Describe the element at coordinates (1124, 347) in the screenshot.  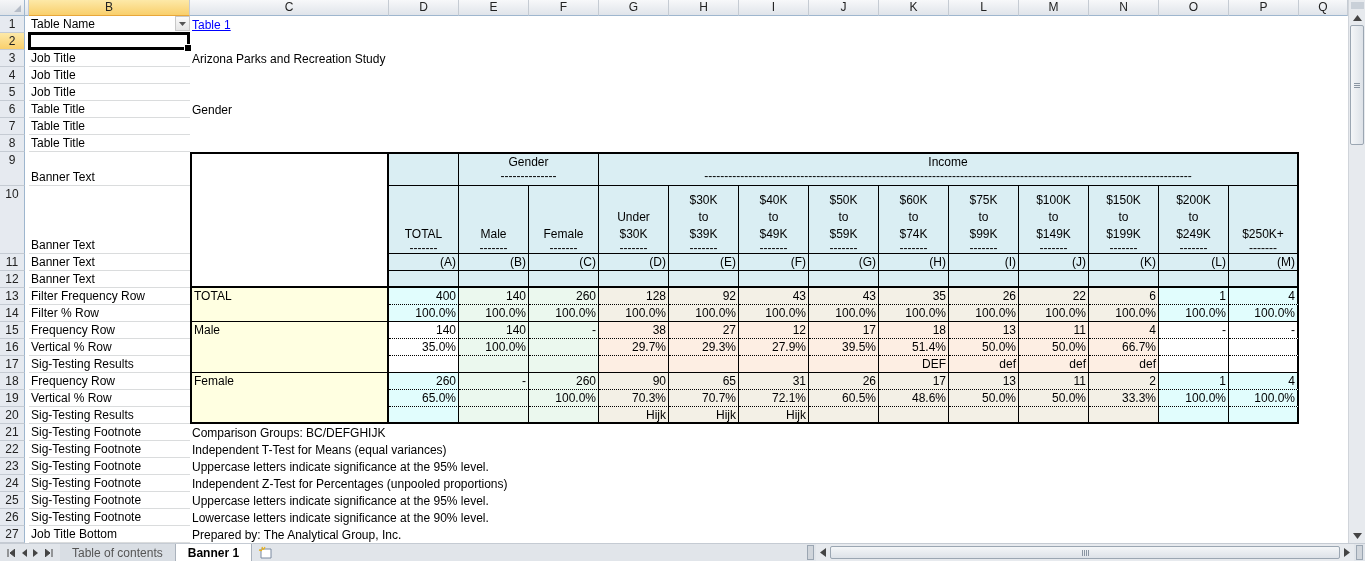
I see `table-cell: 66.7%` at that location.